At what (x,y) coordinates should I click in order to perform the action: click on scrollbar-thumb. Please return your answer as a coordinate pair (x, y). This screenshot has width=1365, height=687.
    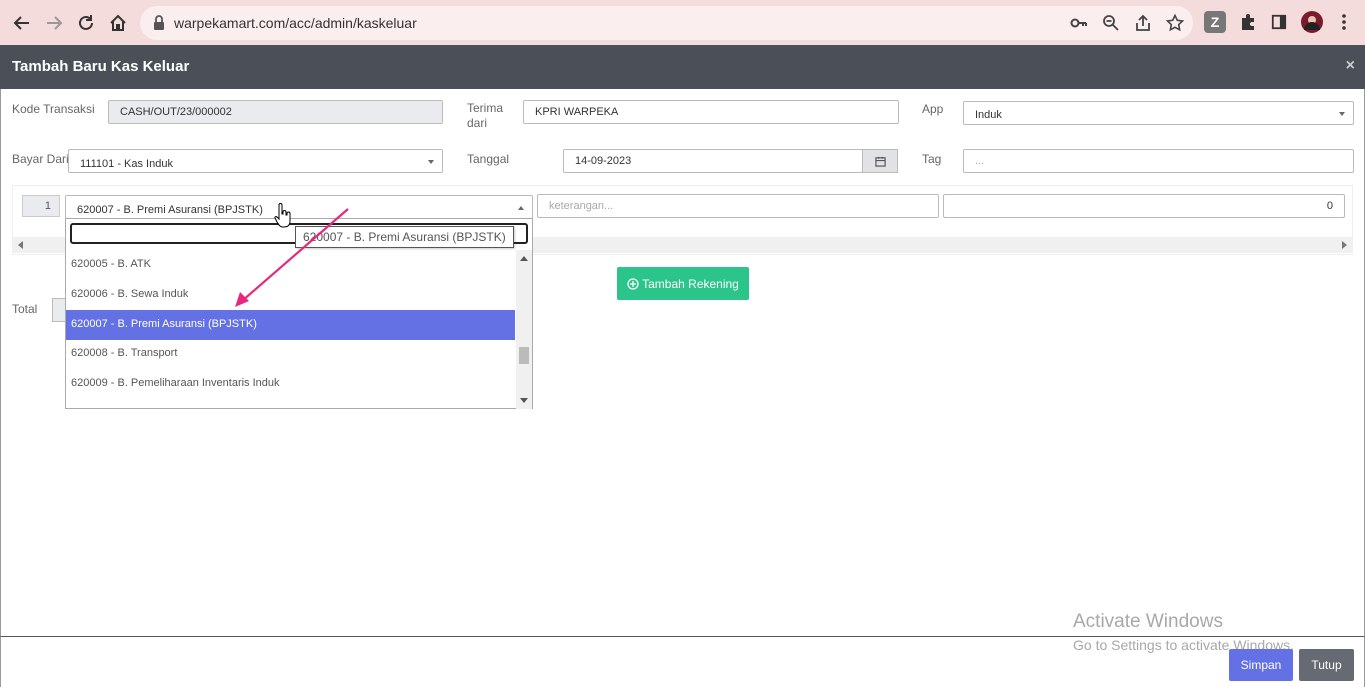
    Looking at the image, I should click on (524, 355).